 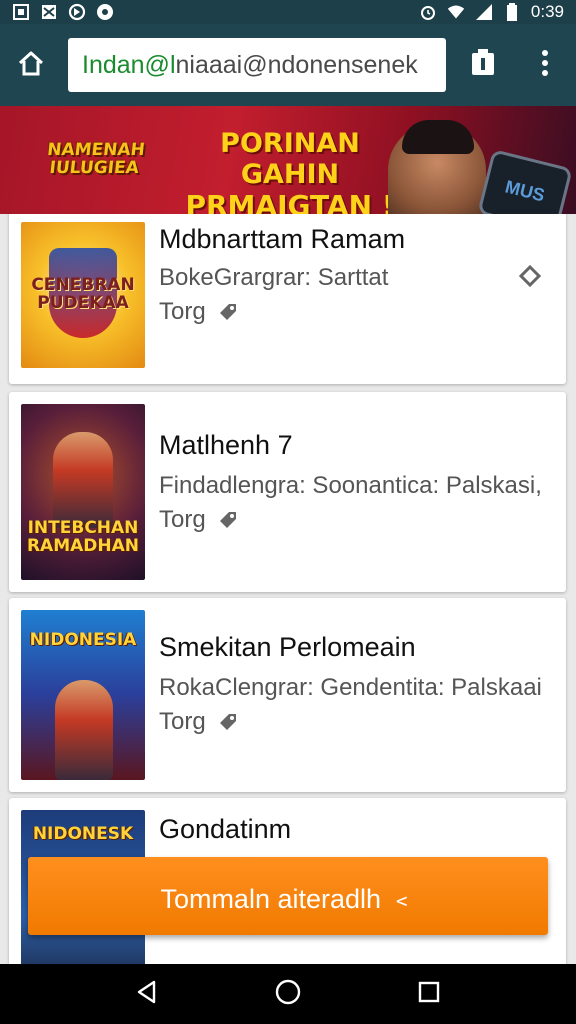 I want to click on url-text: niaaai@ndonensenek, so click(x=296, y=64).